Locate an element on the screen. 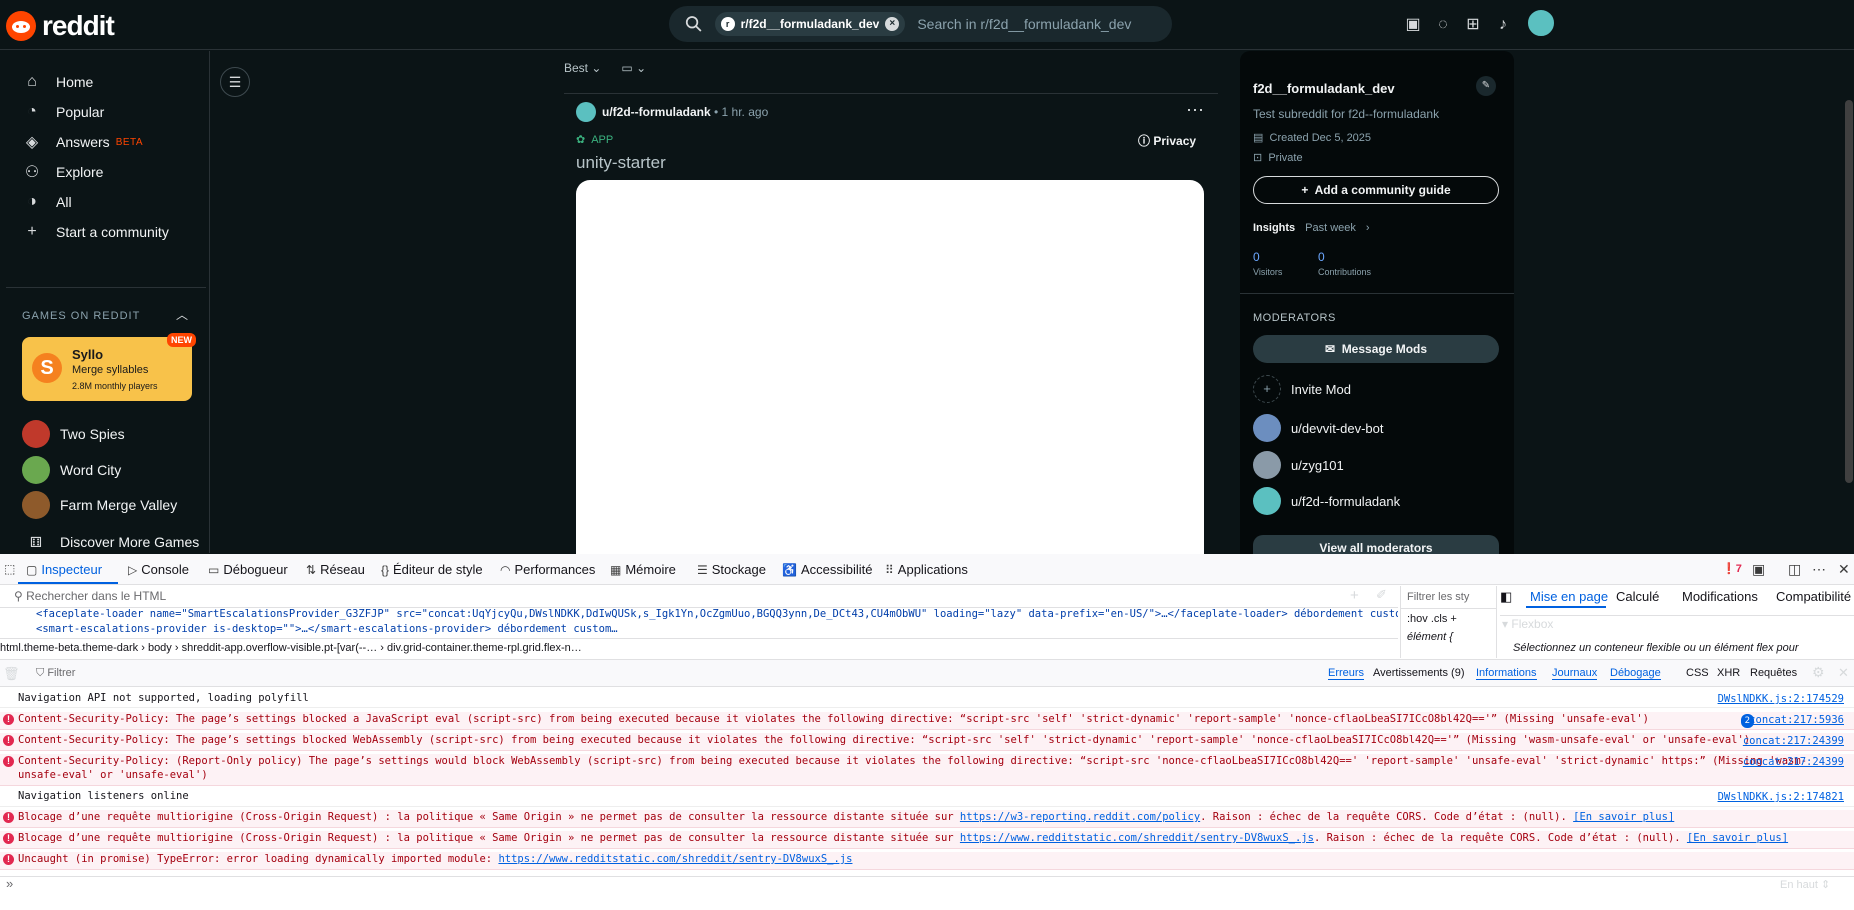 This screenshot has height=910, width=1854. element-picker-icon: ⬚ is located at coordinates (9, 569).